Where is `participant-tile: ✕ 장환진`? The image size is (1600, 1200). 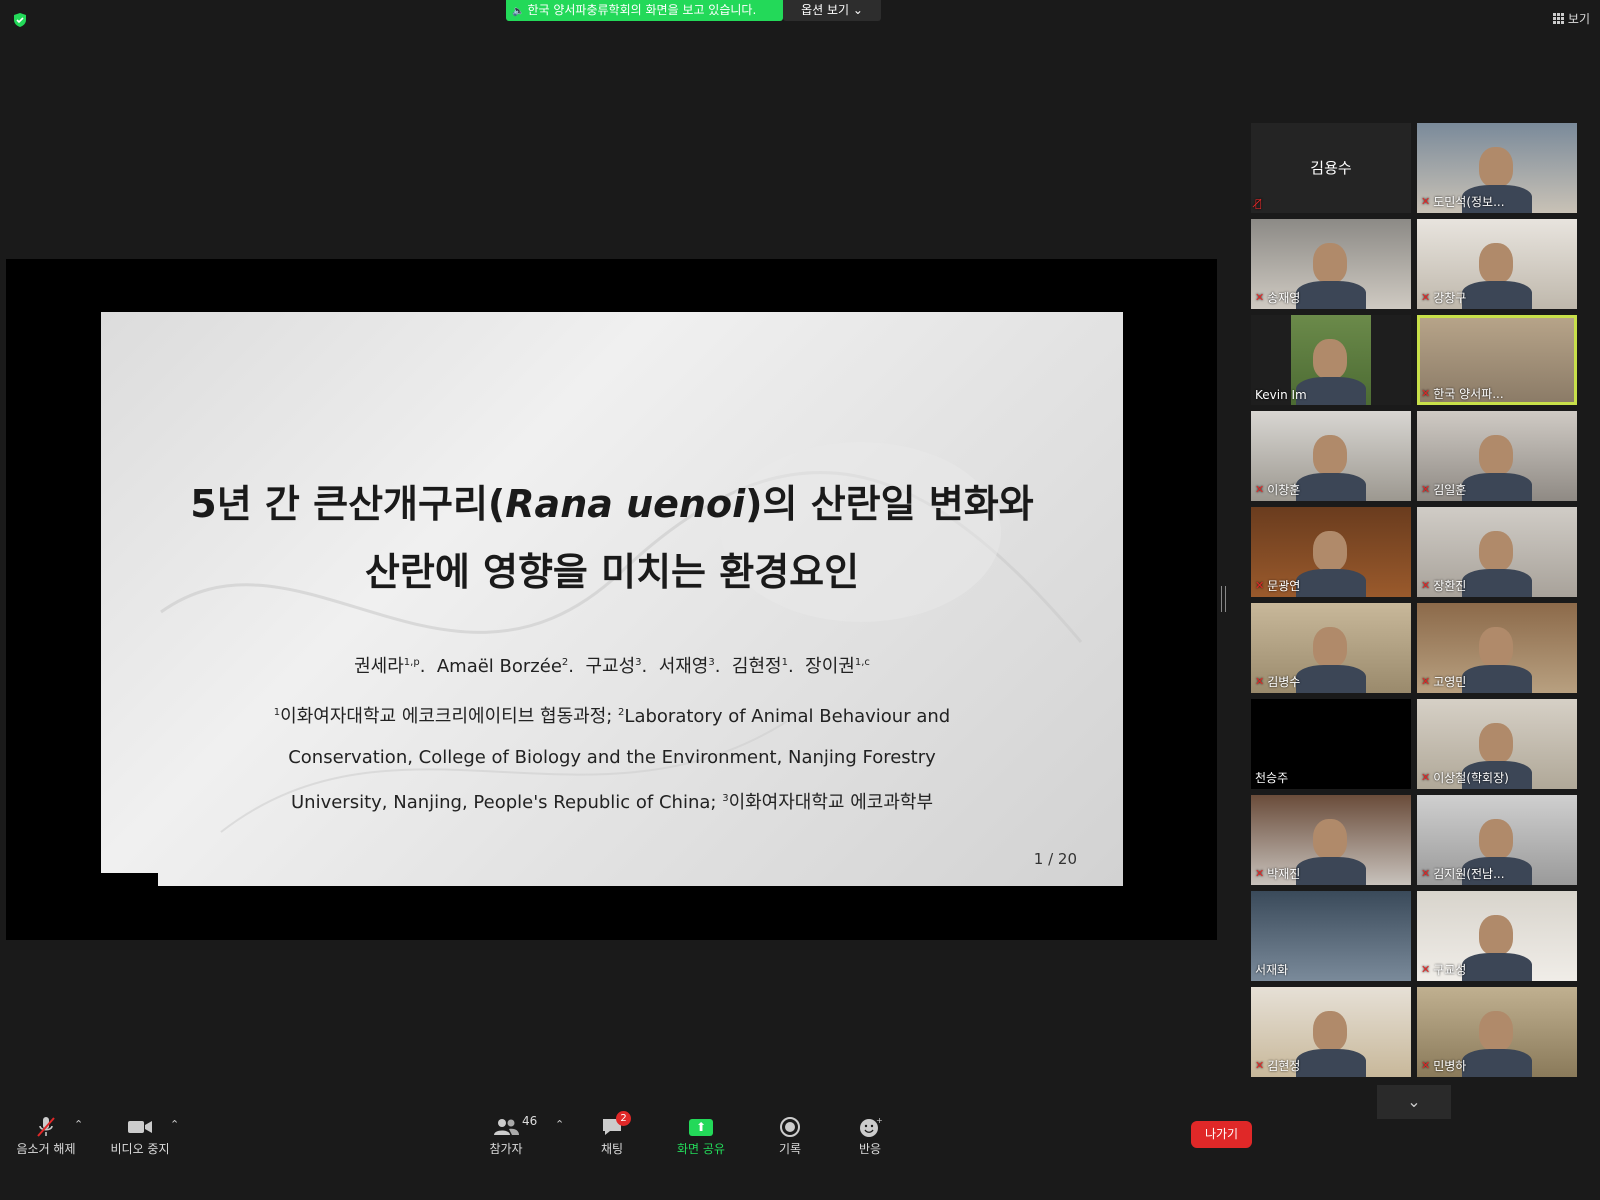 participant-tile: ✕ 장환진 is located at coordinates (1497, 552).